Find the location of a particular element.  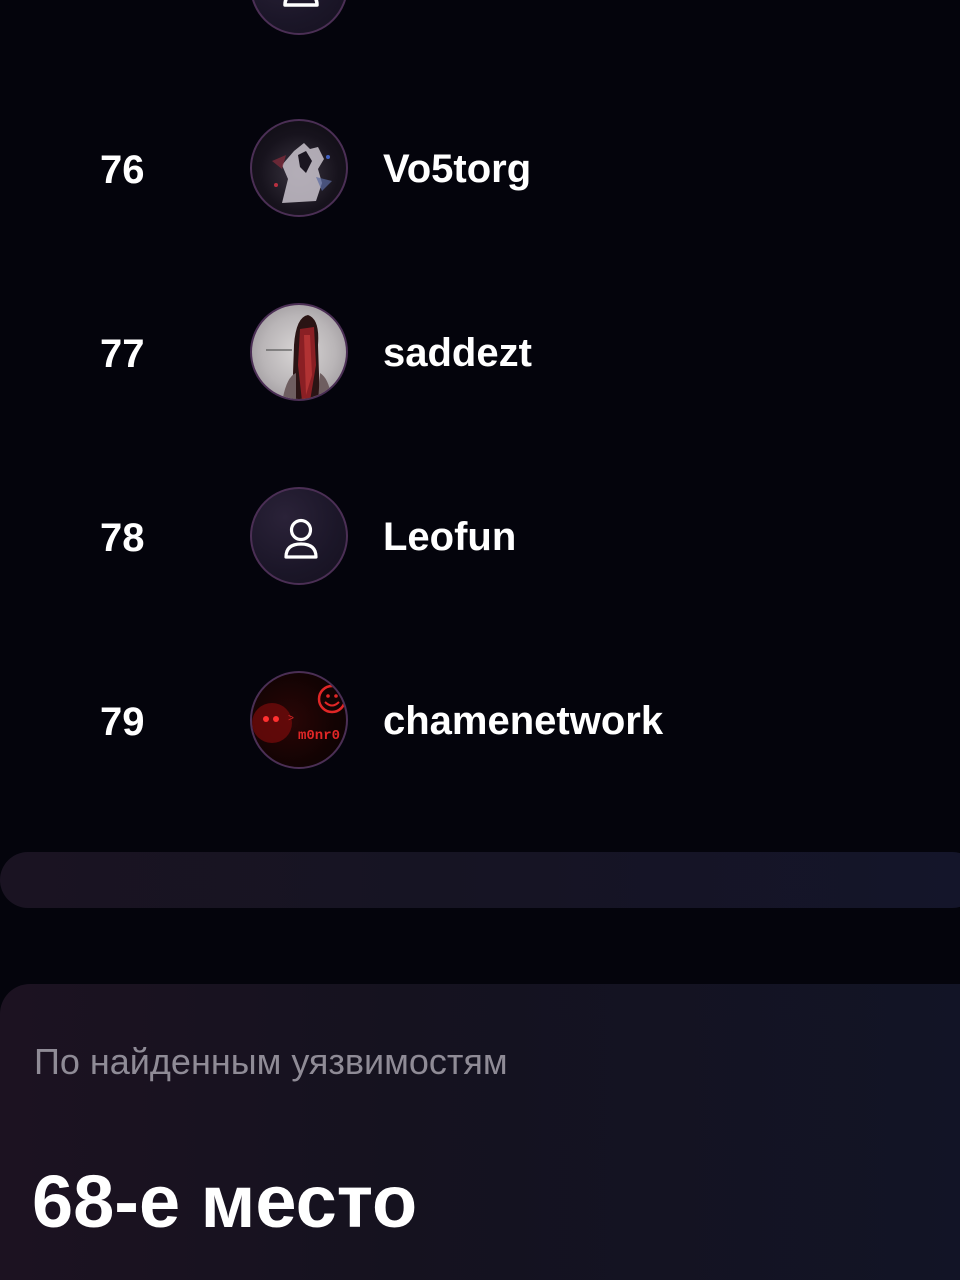

summary-caption: По найденным уязвимостям is located at coordinates (271, 1061).